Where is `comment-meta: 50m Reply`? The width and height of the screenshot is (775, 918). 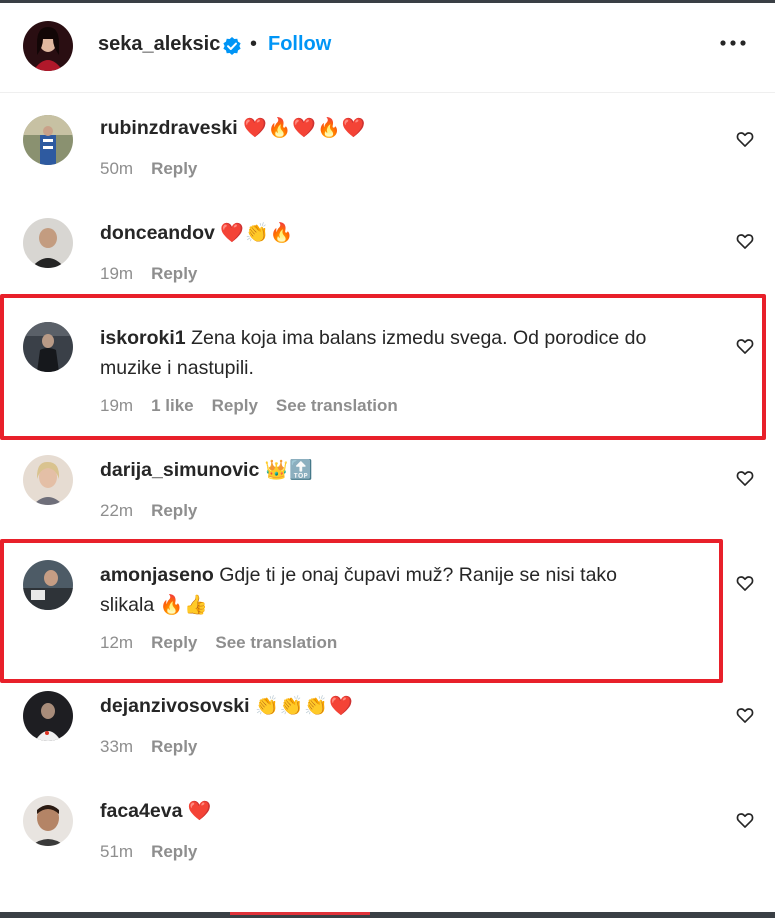
comment-meta: 50m Reply is located at coordinates (148, 169).